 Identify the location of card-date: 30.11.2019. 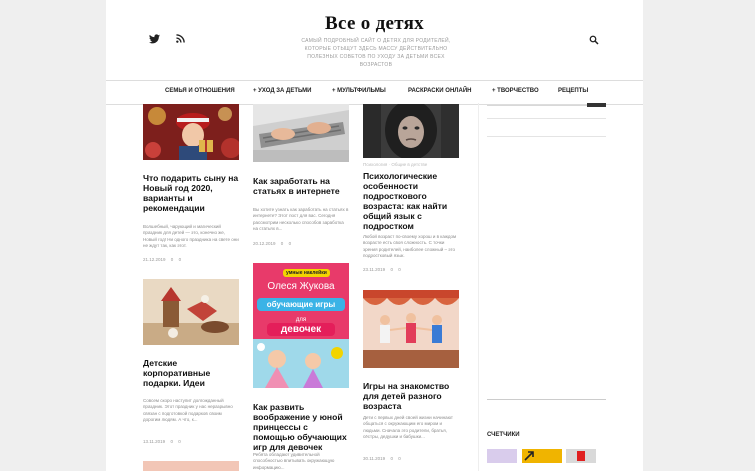
(374, 458).